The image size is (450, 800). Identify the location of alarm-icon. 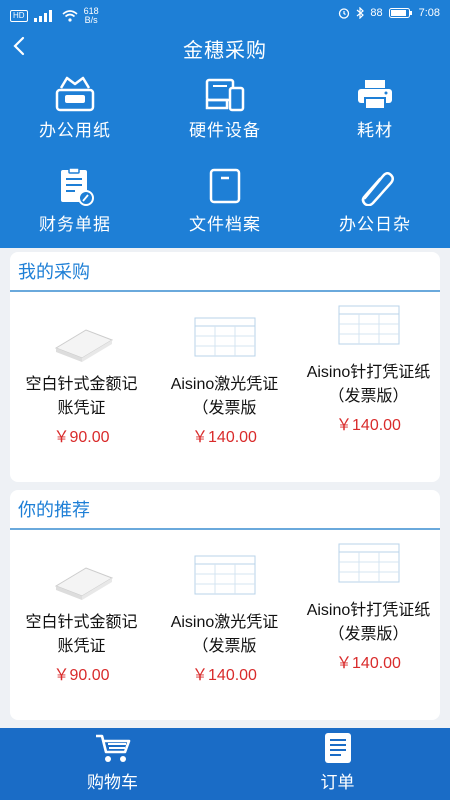
(344, 13).